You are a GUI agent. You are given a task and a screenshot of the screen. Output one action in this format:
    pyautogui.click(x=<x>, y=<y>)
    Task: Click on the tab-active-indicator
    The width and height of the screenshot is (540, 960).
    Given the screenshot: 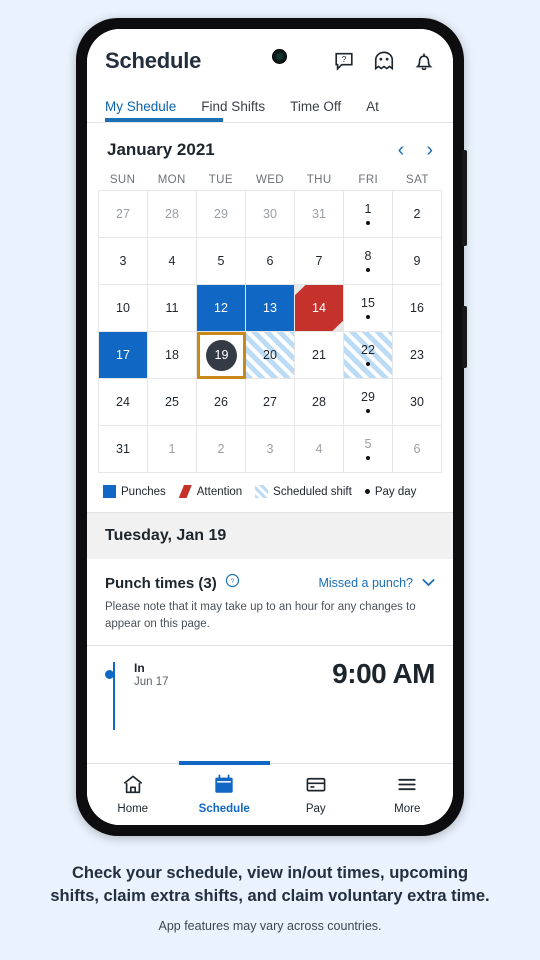 What is the action you would take?
    pyautogui.click(x=164, y=120)
    